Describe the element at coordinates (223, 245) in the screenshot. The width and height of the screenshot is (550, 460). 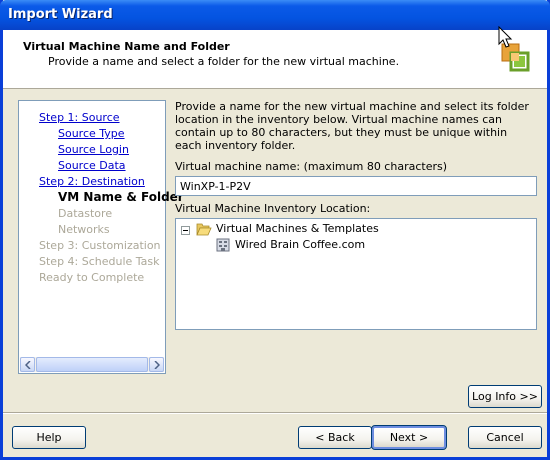
I see `datacenter-icon` at that location.